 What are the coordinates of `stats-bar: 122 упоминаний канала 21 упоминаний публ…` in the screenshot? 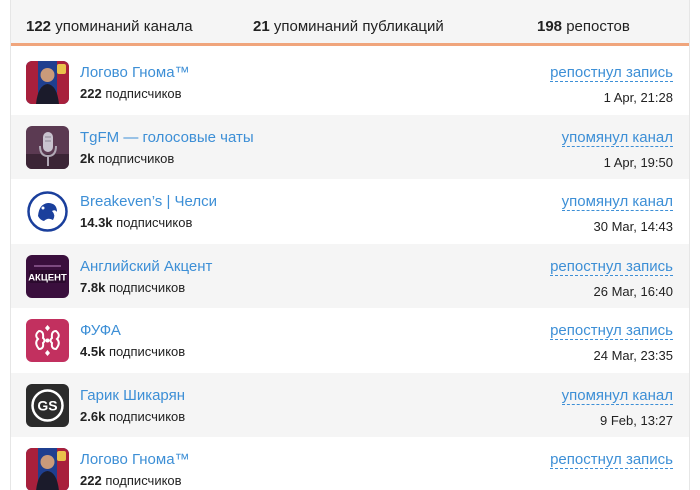 It's located at (350, 23).